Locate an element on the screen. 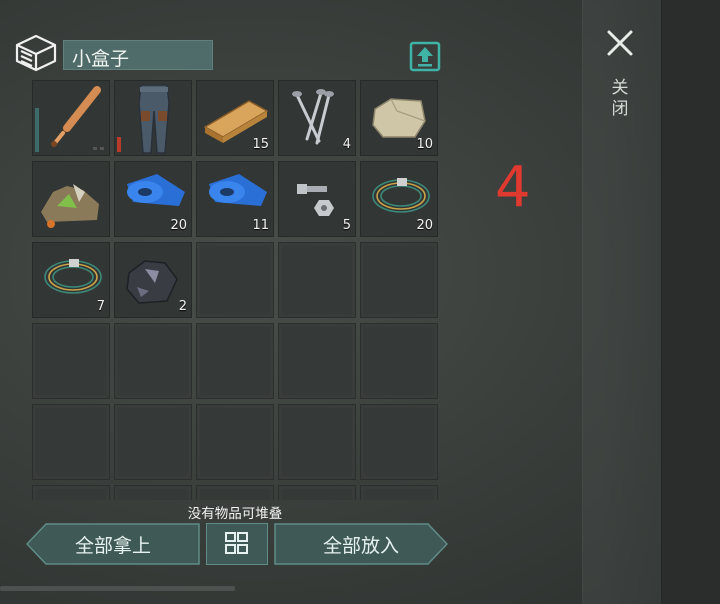 The height and width of the screenshot is (604, 720). container-title-box: 小盒子 is located at coordinates (138, 55).